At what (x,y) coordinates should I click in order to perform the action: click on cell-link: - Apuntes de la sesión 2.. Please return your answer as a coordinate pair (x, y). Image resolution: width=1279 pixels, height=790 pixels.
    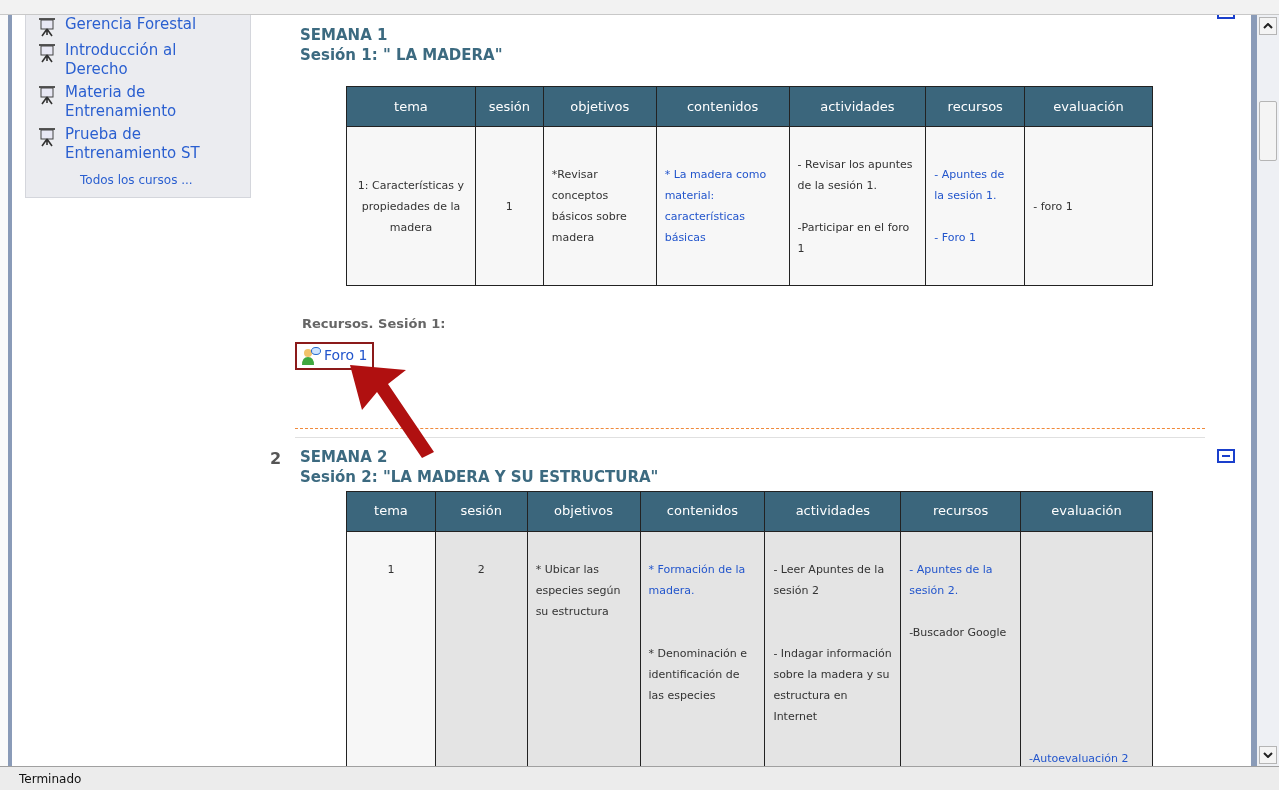
    Looking at the image, I should click on (961, 579).